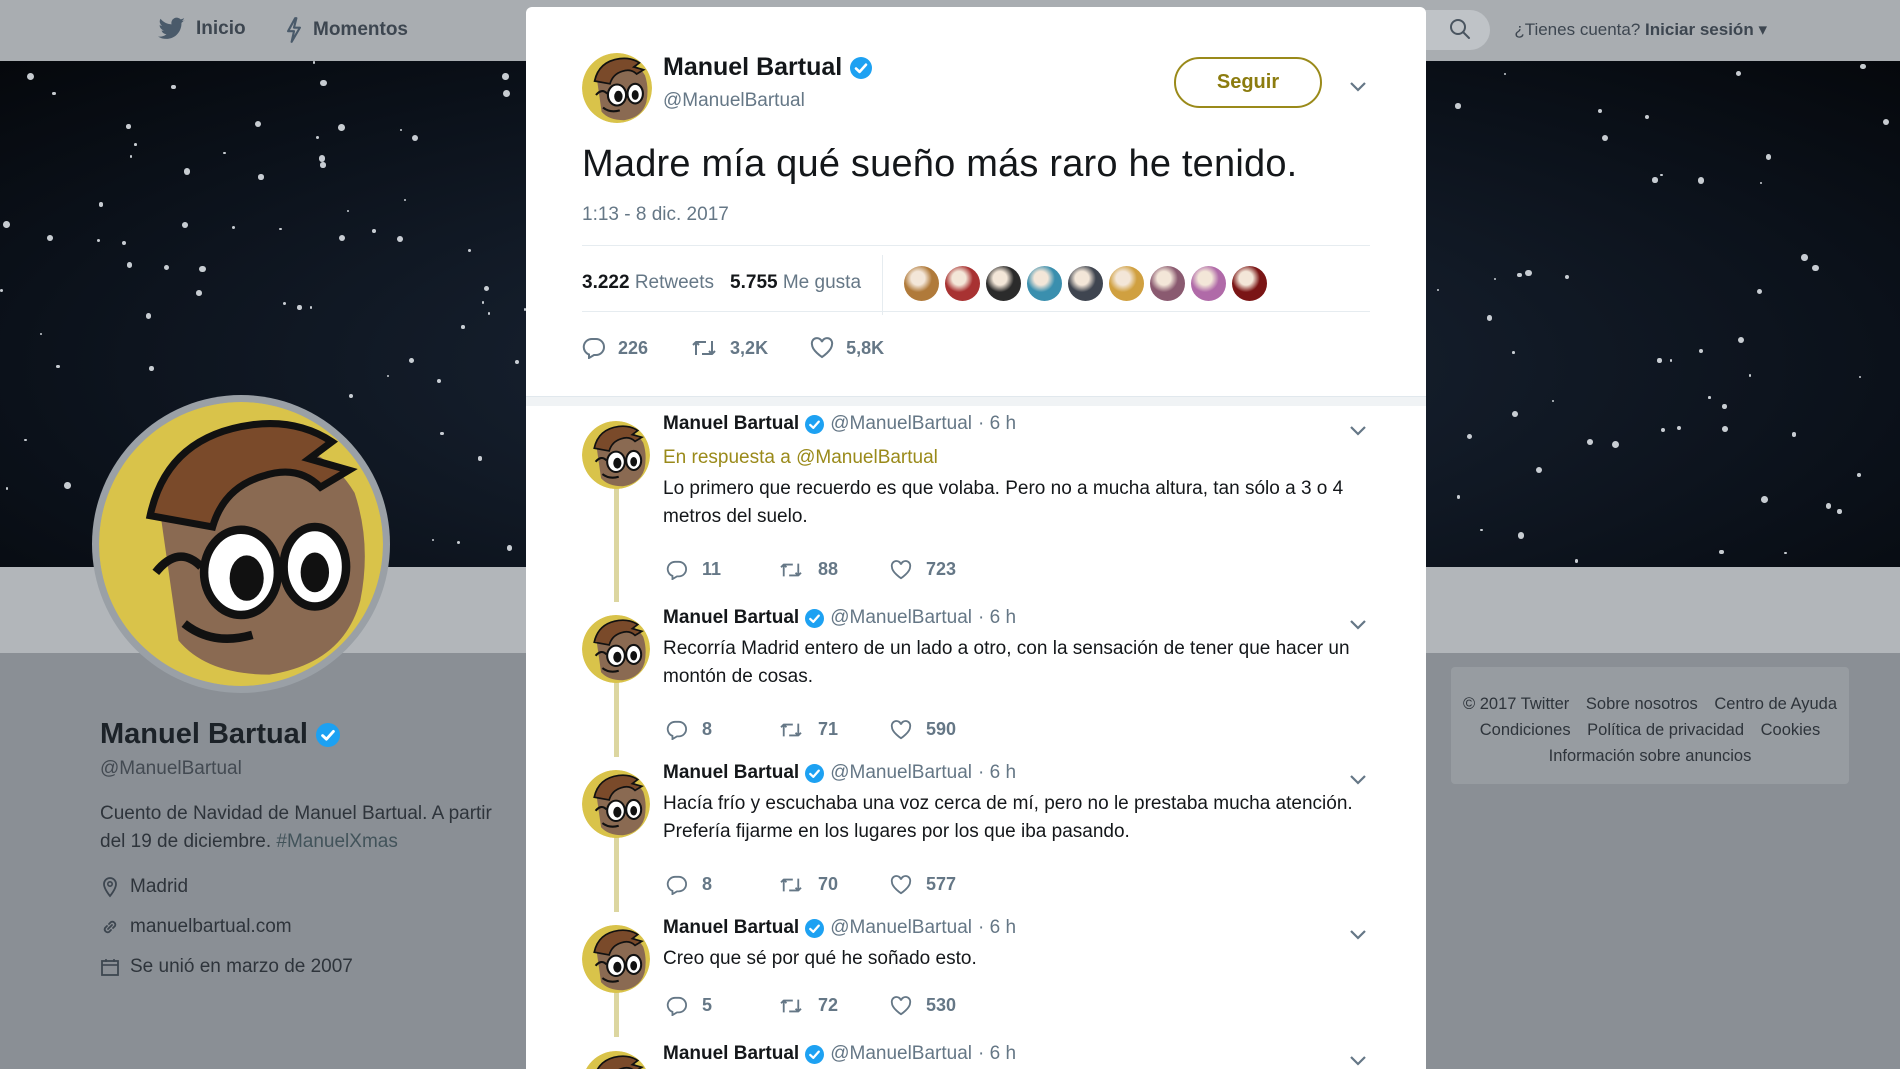 Image resolution: width=1900 pixels, height=1069 pixels. Describe the element at coordinates (202, 29) in the screenshot. I see `nav-home: Inicio` at that location.